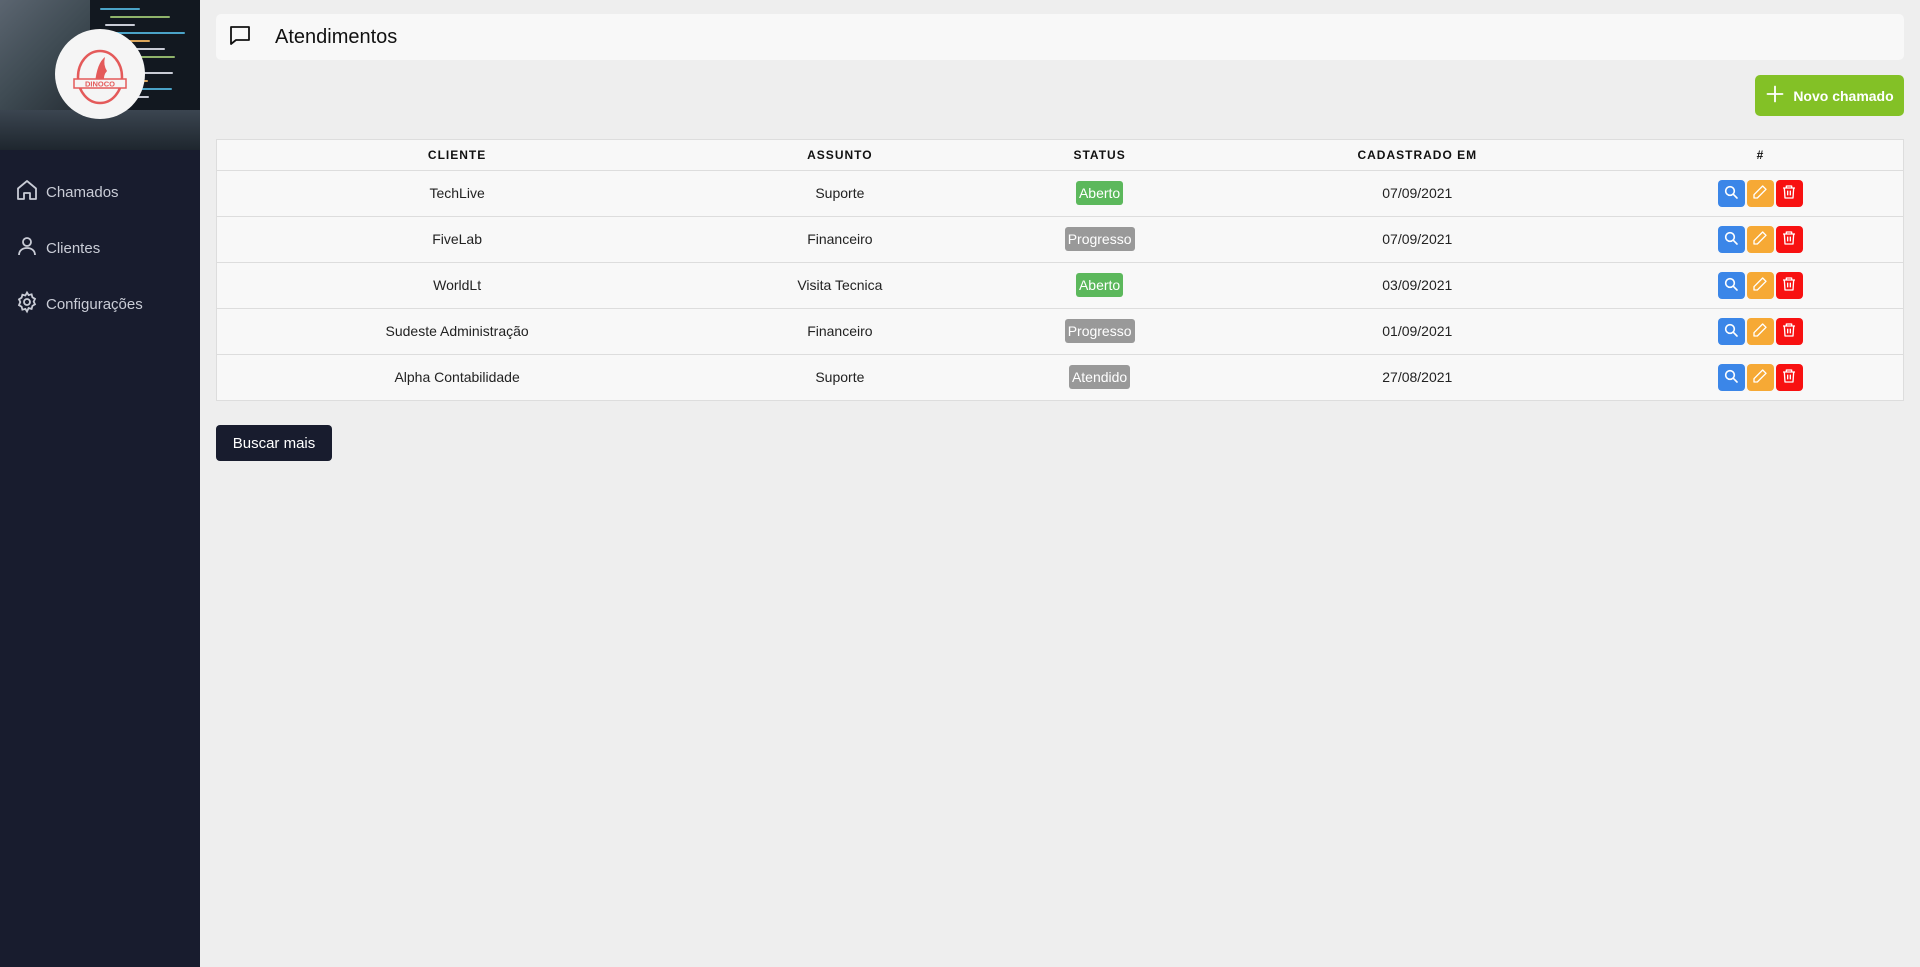 This screenshot has height=967, width=1920. I want to click on table-row: FiveLab Financeiro Progresso 07/09/2021, so click(1060, 238).